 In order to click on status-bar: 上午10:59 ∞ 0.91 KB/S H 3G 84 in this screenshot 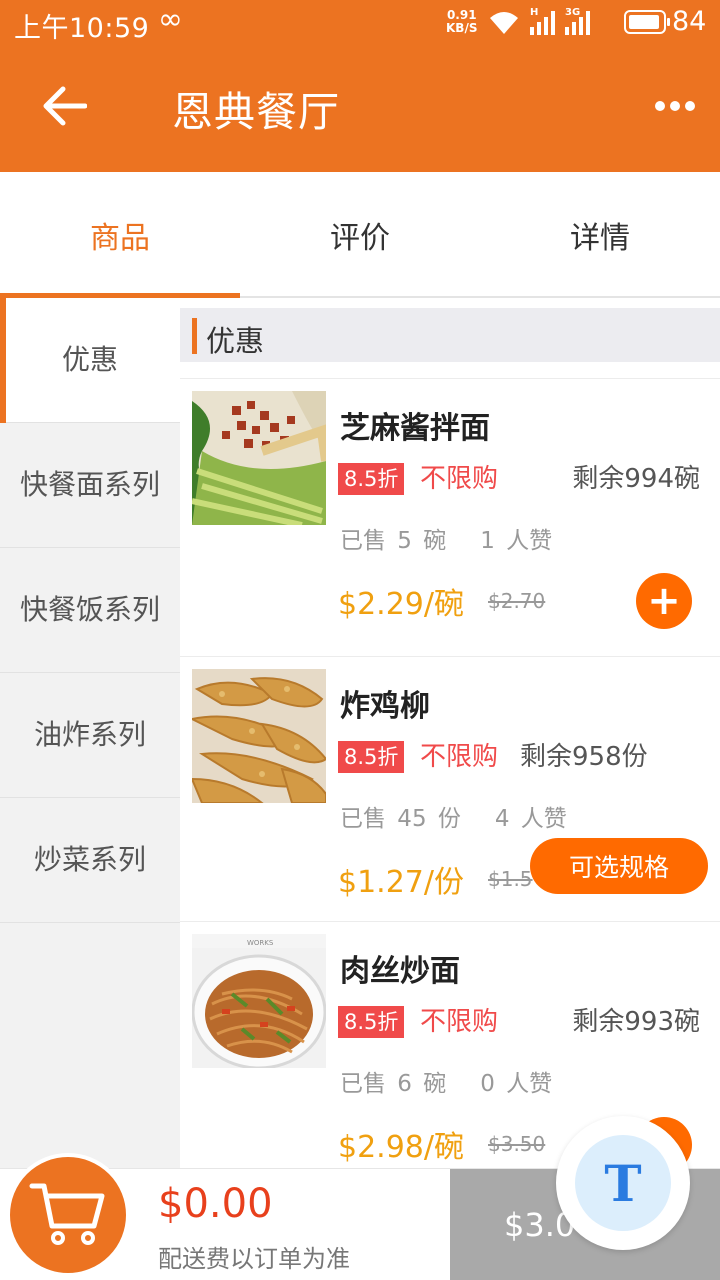, I will do `click(360, 23)`.